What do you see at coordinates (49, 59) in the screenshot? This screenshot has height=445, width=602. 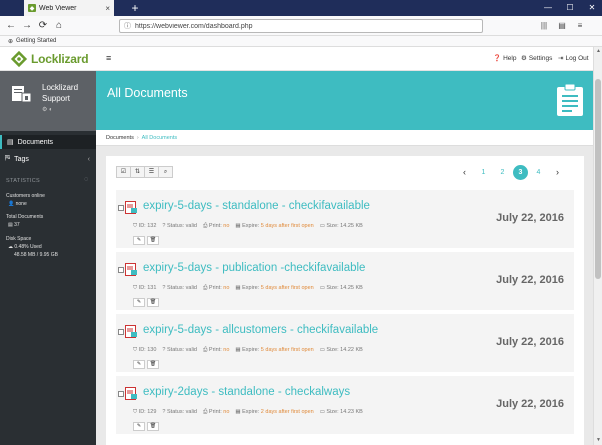 I see `locklizard-logo: Locklizard` at bounding box center [49, 59].